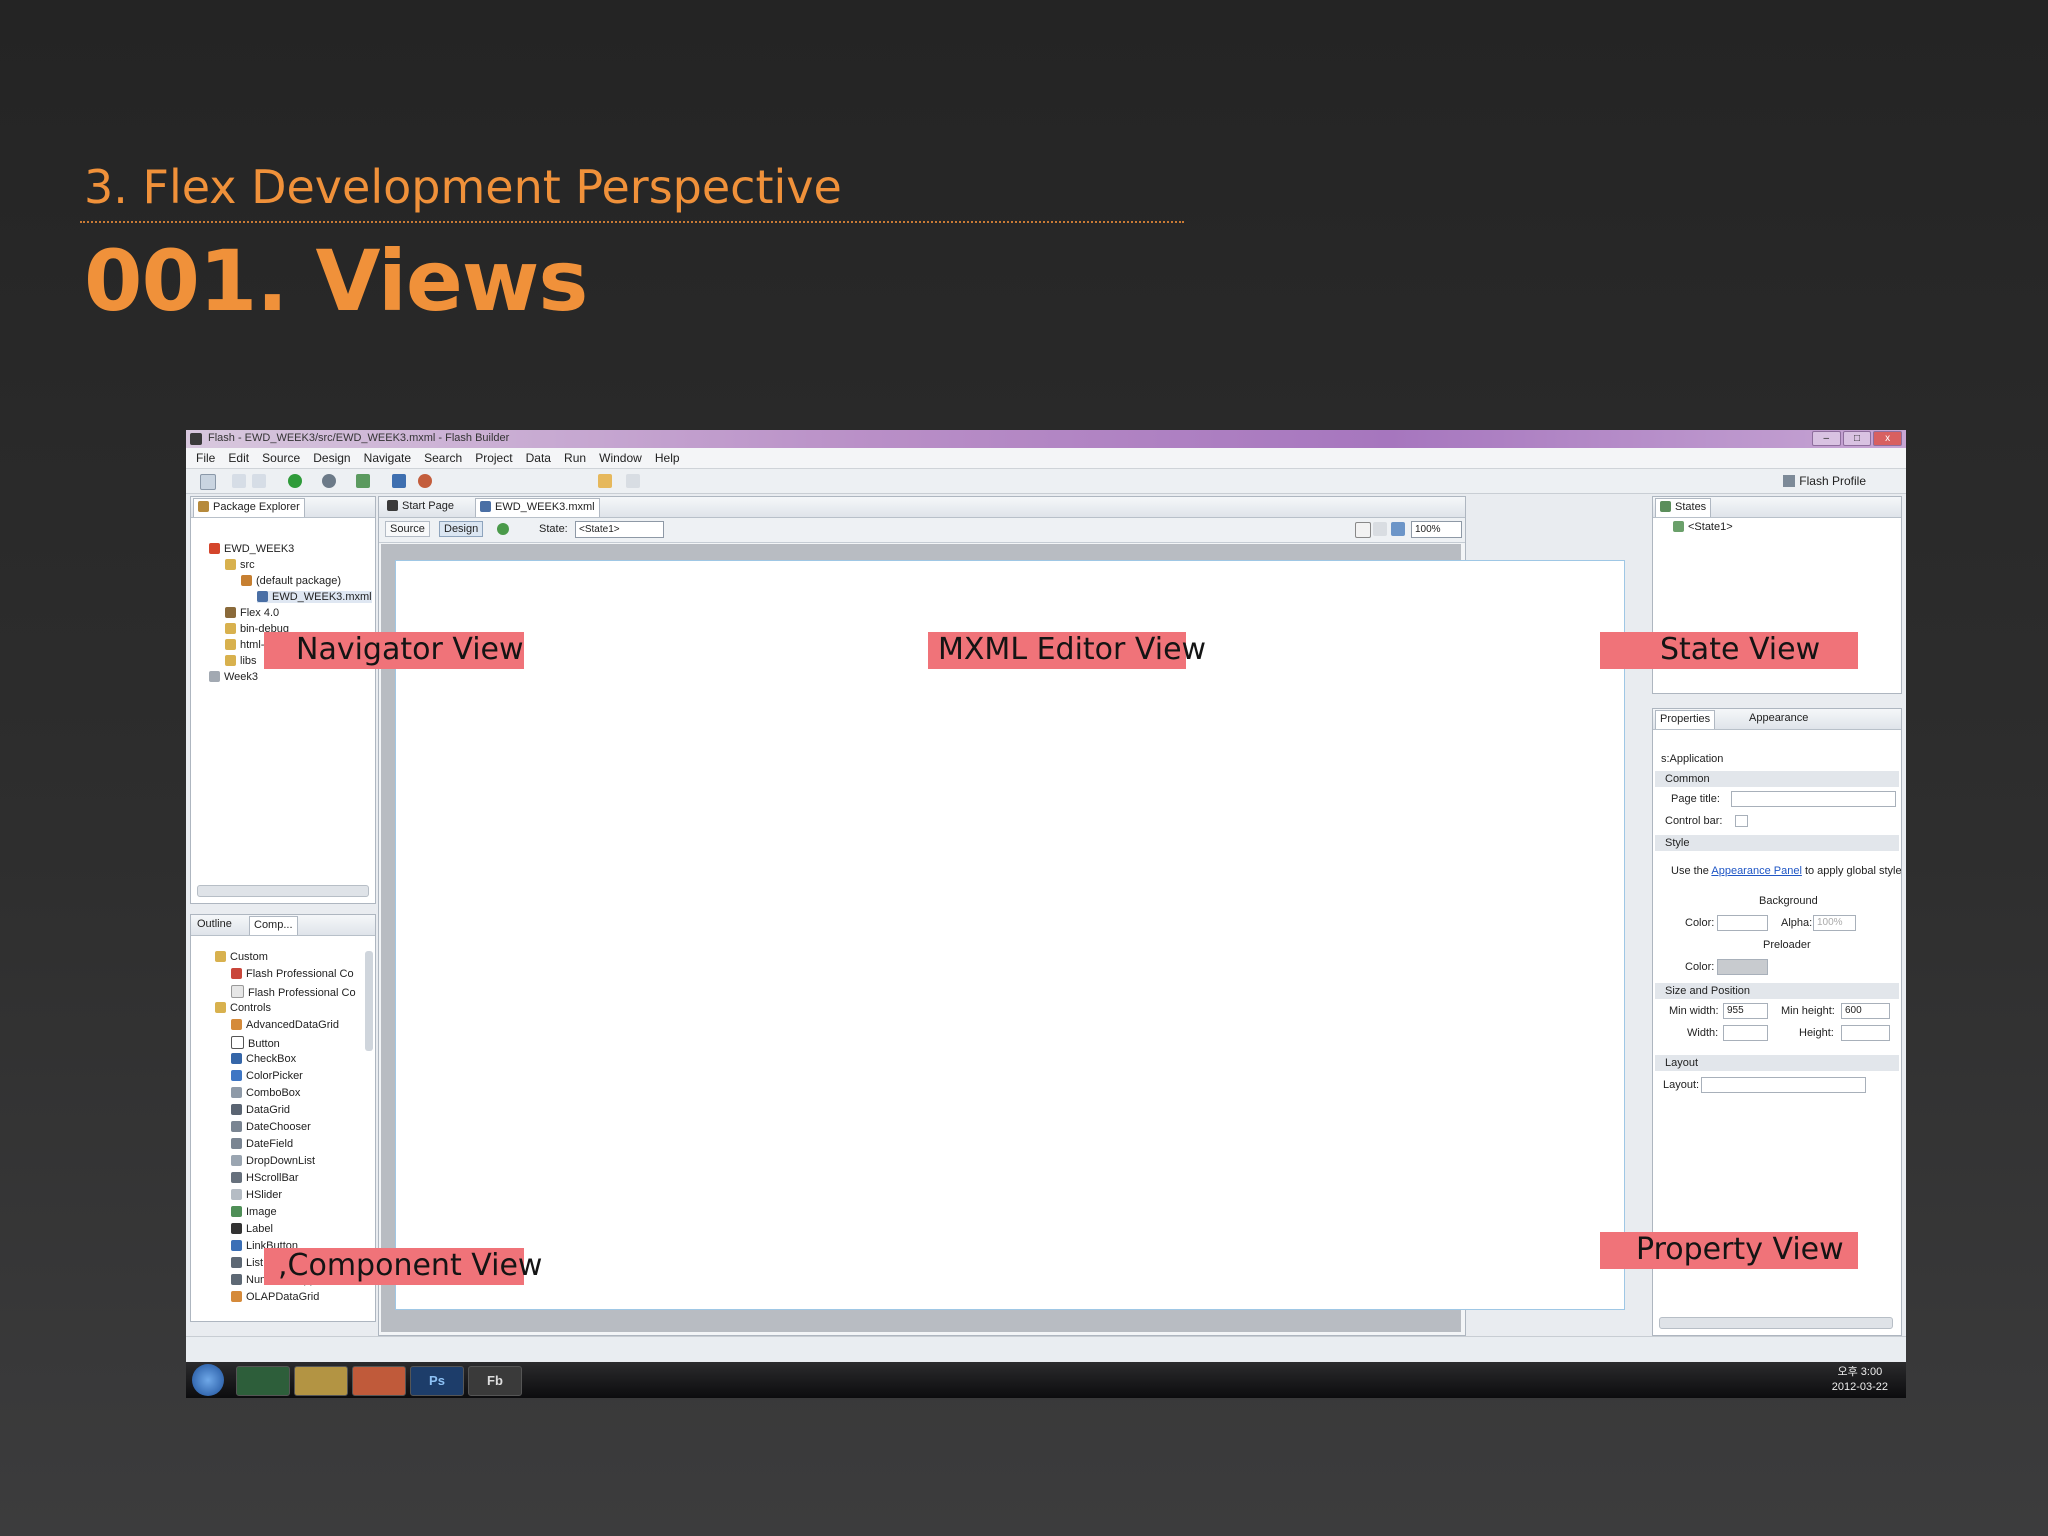 This screenshot has width=2048, height=1536. Describe the element at coordinates (437, 1381) in the screenshot. I see `photoshop-taskbar-icon: Ps` at that location.